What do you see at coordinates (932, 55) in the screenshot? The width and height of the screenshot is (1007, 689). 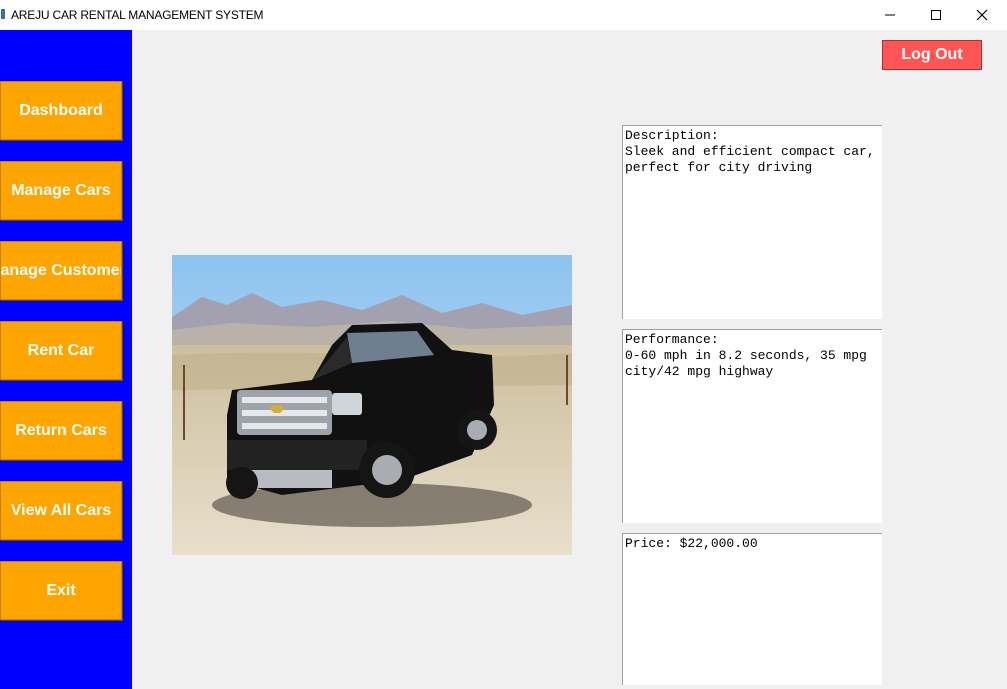 I see `logout-button: Log Out` at bounding box center [932, 55].